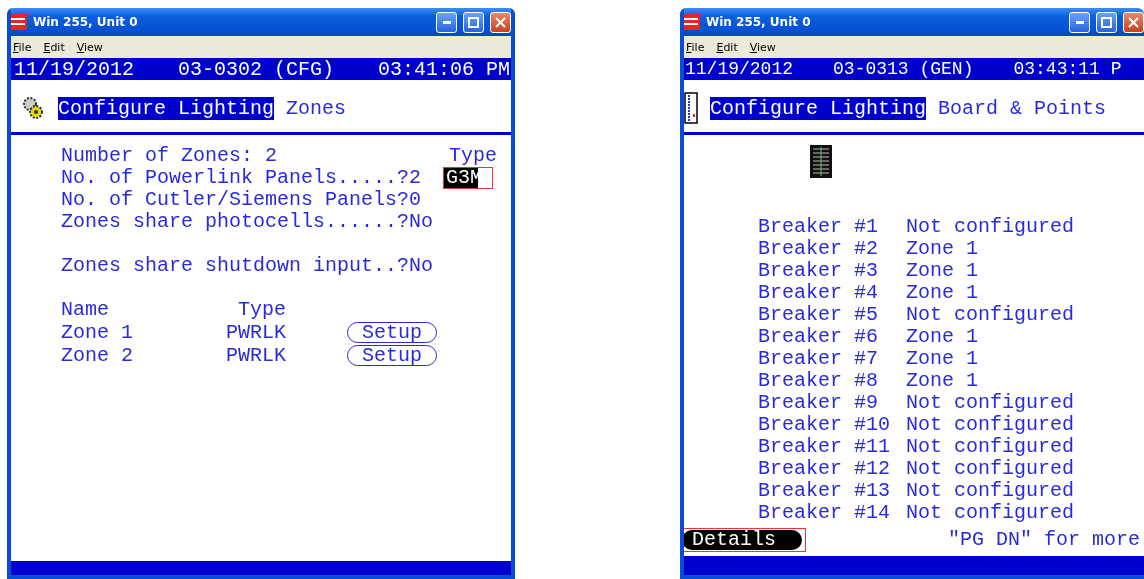  I want to click on screen-subtitle: Board & Points, so click(1022, 108).